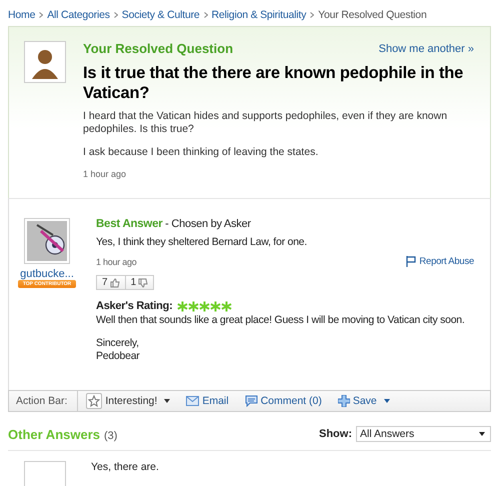  Describe the element at coordinates (201, 152) in the screenshot. I see `question-text: I ask because I been thinking of leaving the states.` at that location.